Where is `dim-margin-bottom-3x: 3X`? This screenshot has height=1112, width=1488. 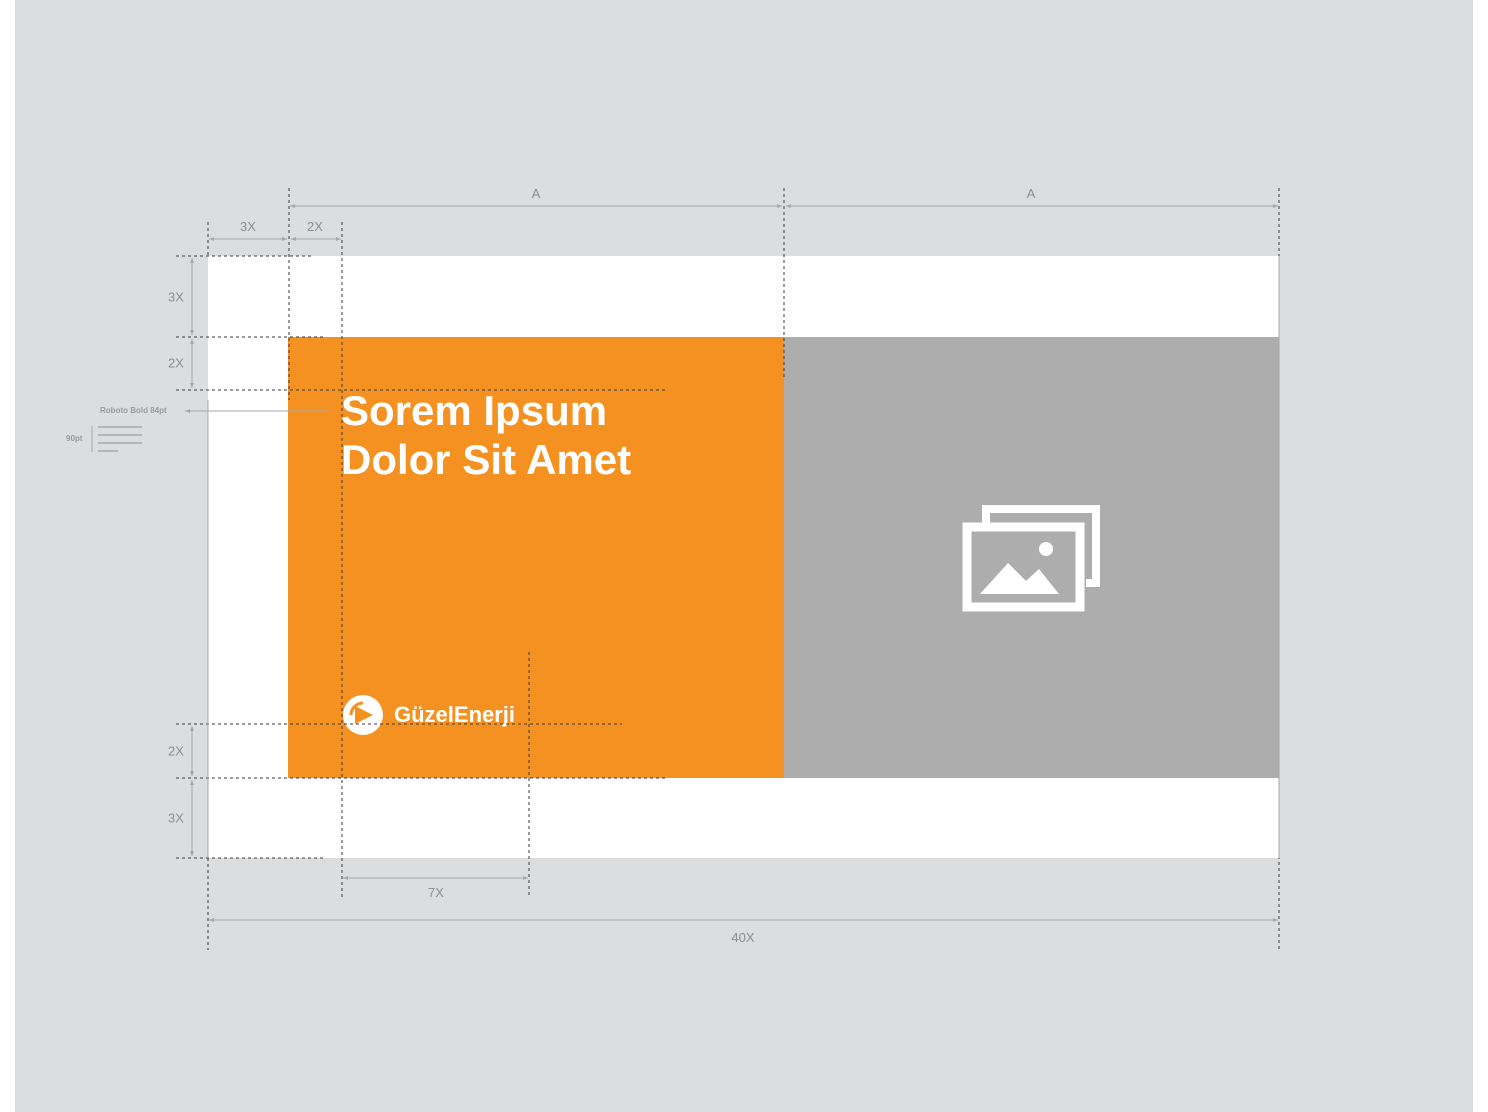 dim-margin-bottom-3x: 3X is located at coordinates (176, 818).